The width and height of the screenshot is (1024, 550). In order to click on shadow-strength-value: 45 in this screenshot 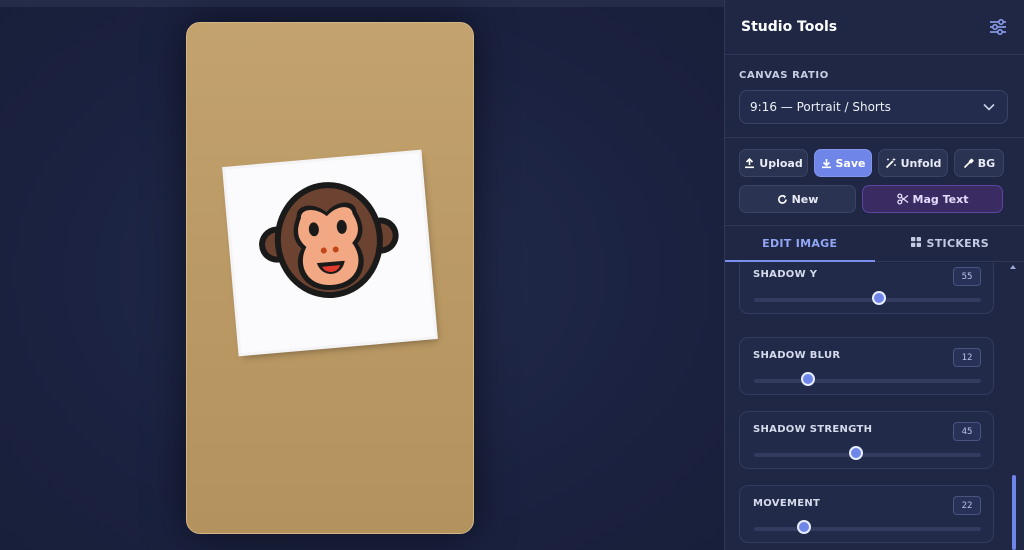, I will do `click(967, 431)`.